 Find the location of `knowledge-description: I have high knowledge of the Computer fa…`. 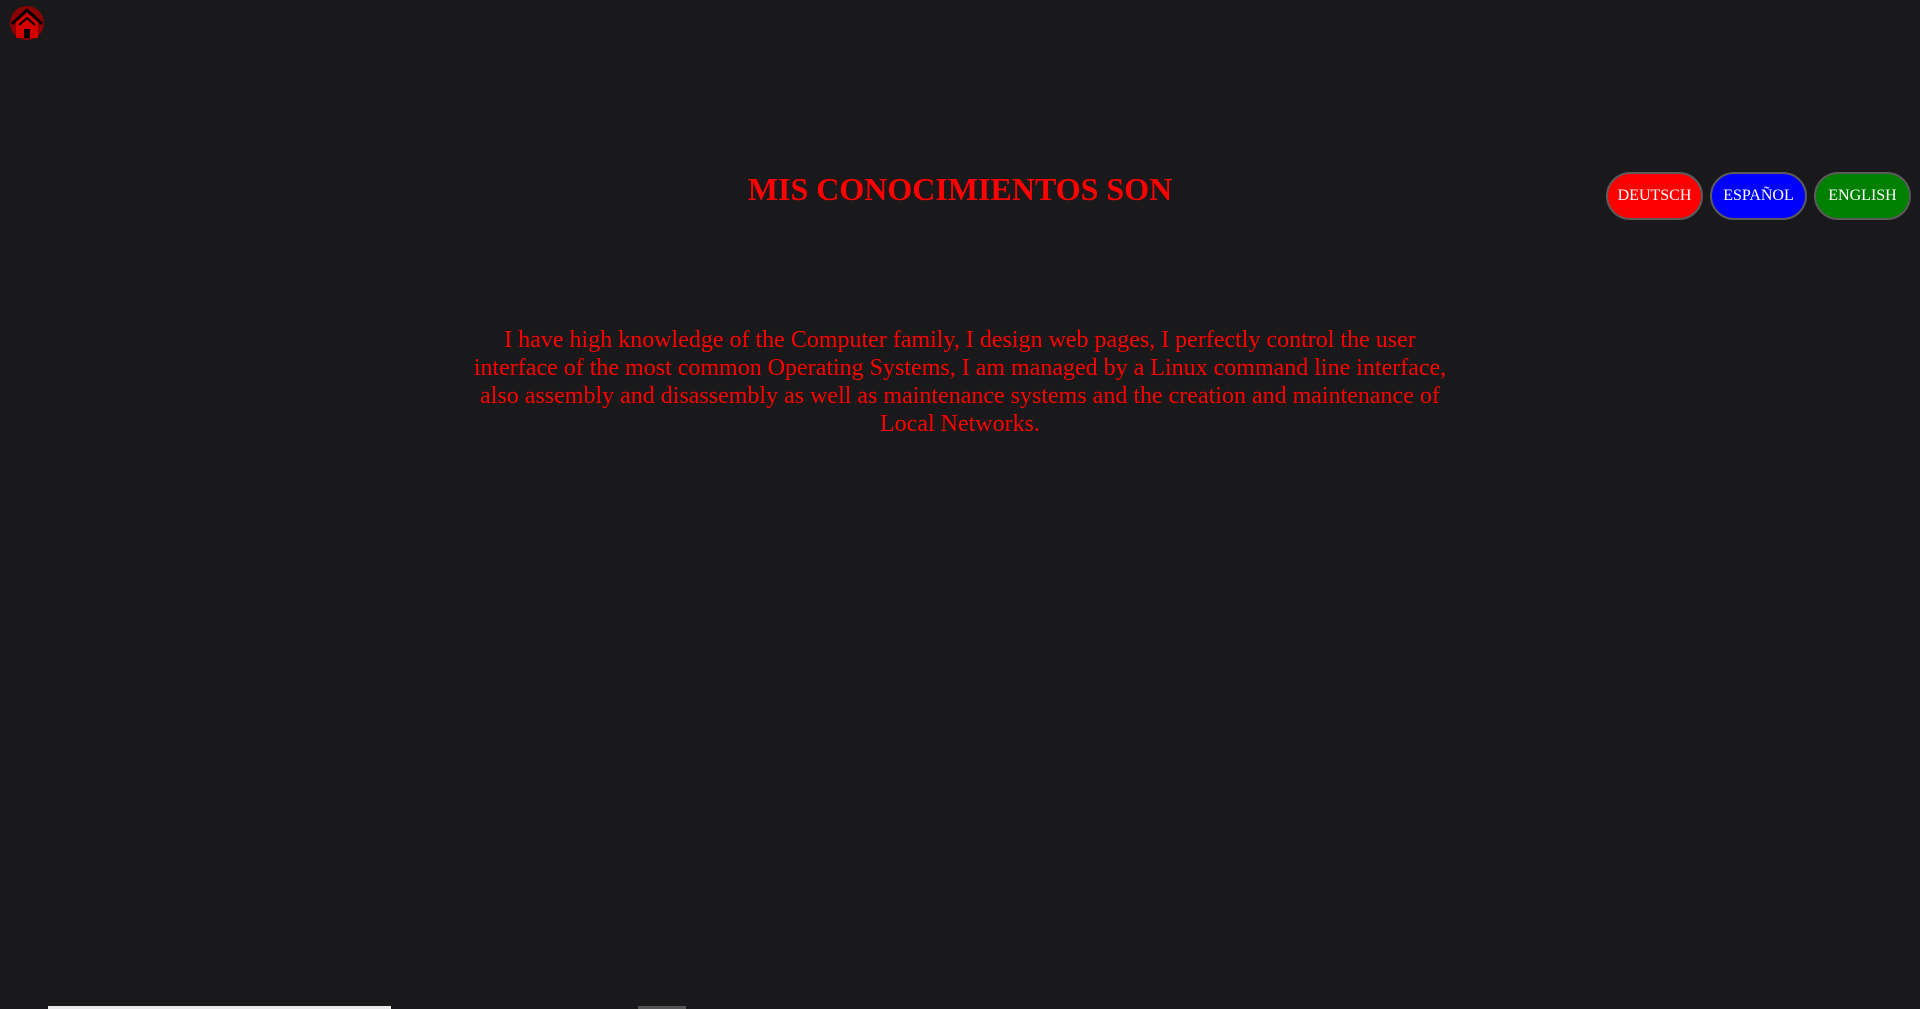

knowledge-description: I have high knowledge of the Computer fa… is located at coordinates (960, 382).